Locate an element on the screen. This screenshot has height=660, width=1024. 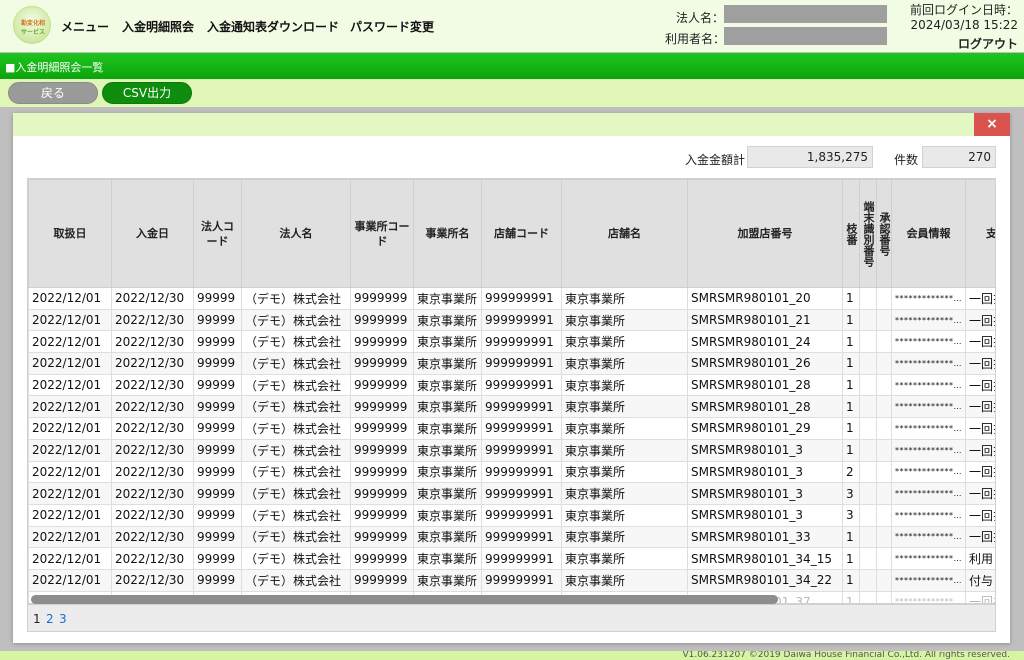
service-logo: 勘変化相 サービス is located at coordinates (32, 25).